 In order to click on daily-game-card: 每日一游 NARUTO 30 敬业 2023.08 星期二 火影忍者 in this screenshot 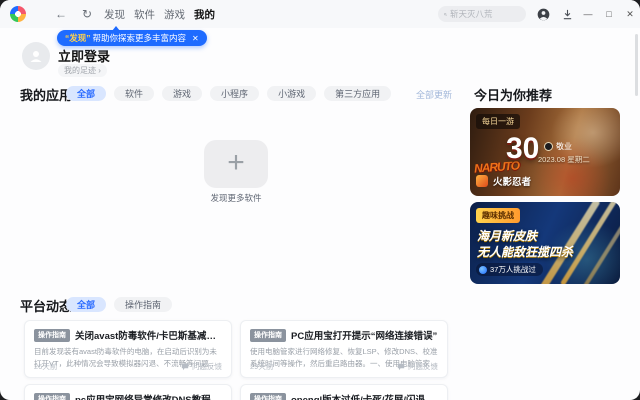, I will do `click(545, 152)`.